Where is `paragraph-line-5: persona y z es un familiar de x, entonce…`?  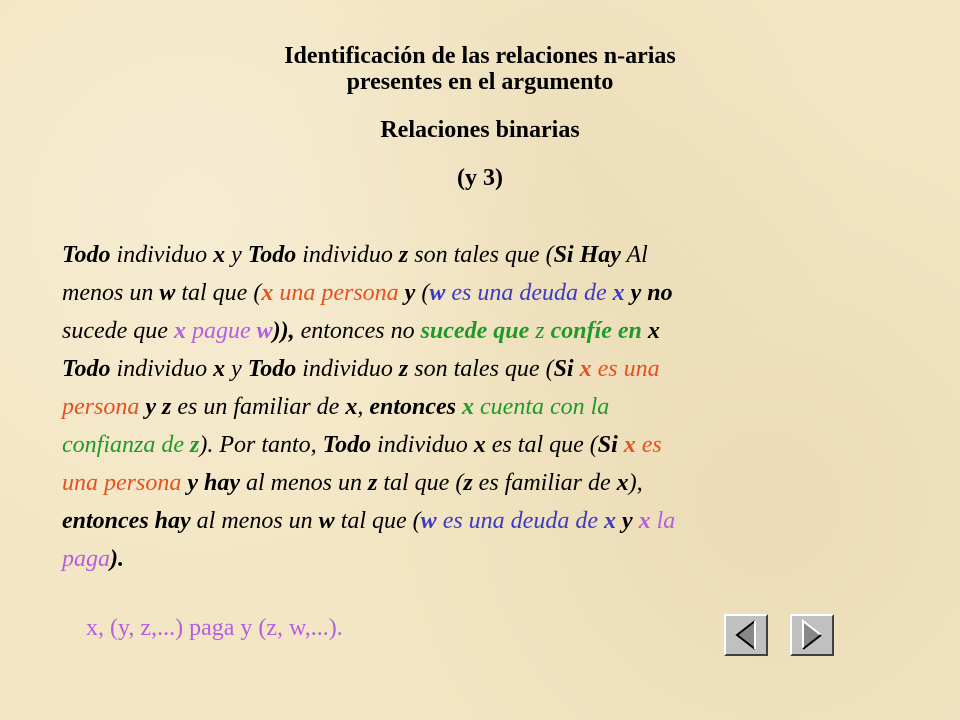 paragraph-line-5: persona y z es un familiar de x, entonce… is located at coordinates (477, 407).